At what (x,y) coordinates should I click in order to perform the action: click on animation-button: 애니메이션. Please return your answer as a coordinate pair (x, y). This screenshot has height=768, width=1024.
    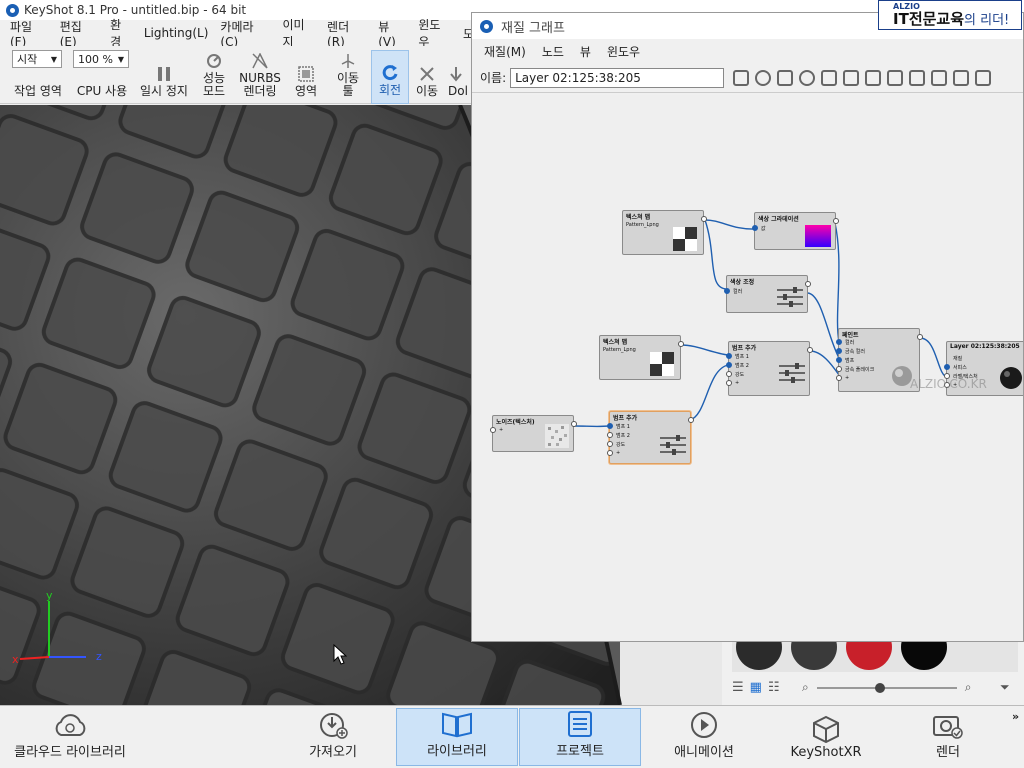
    Looking at the image, I should click on (704, 737).